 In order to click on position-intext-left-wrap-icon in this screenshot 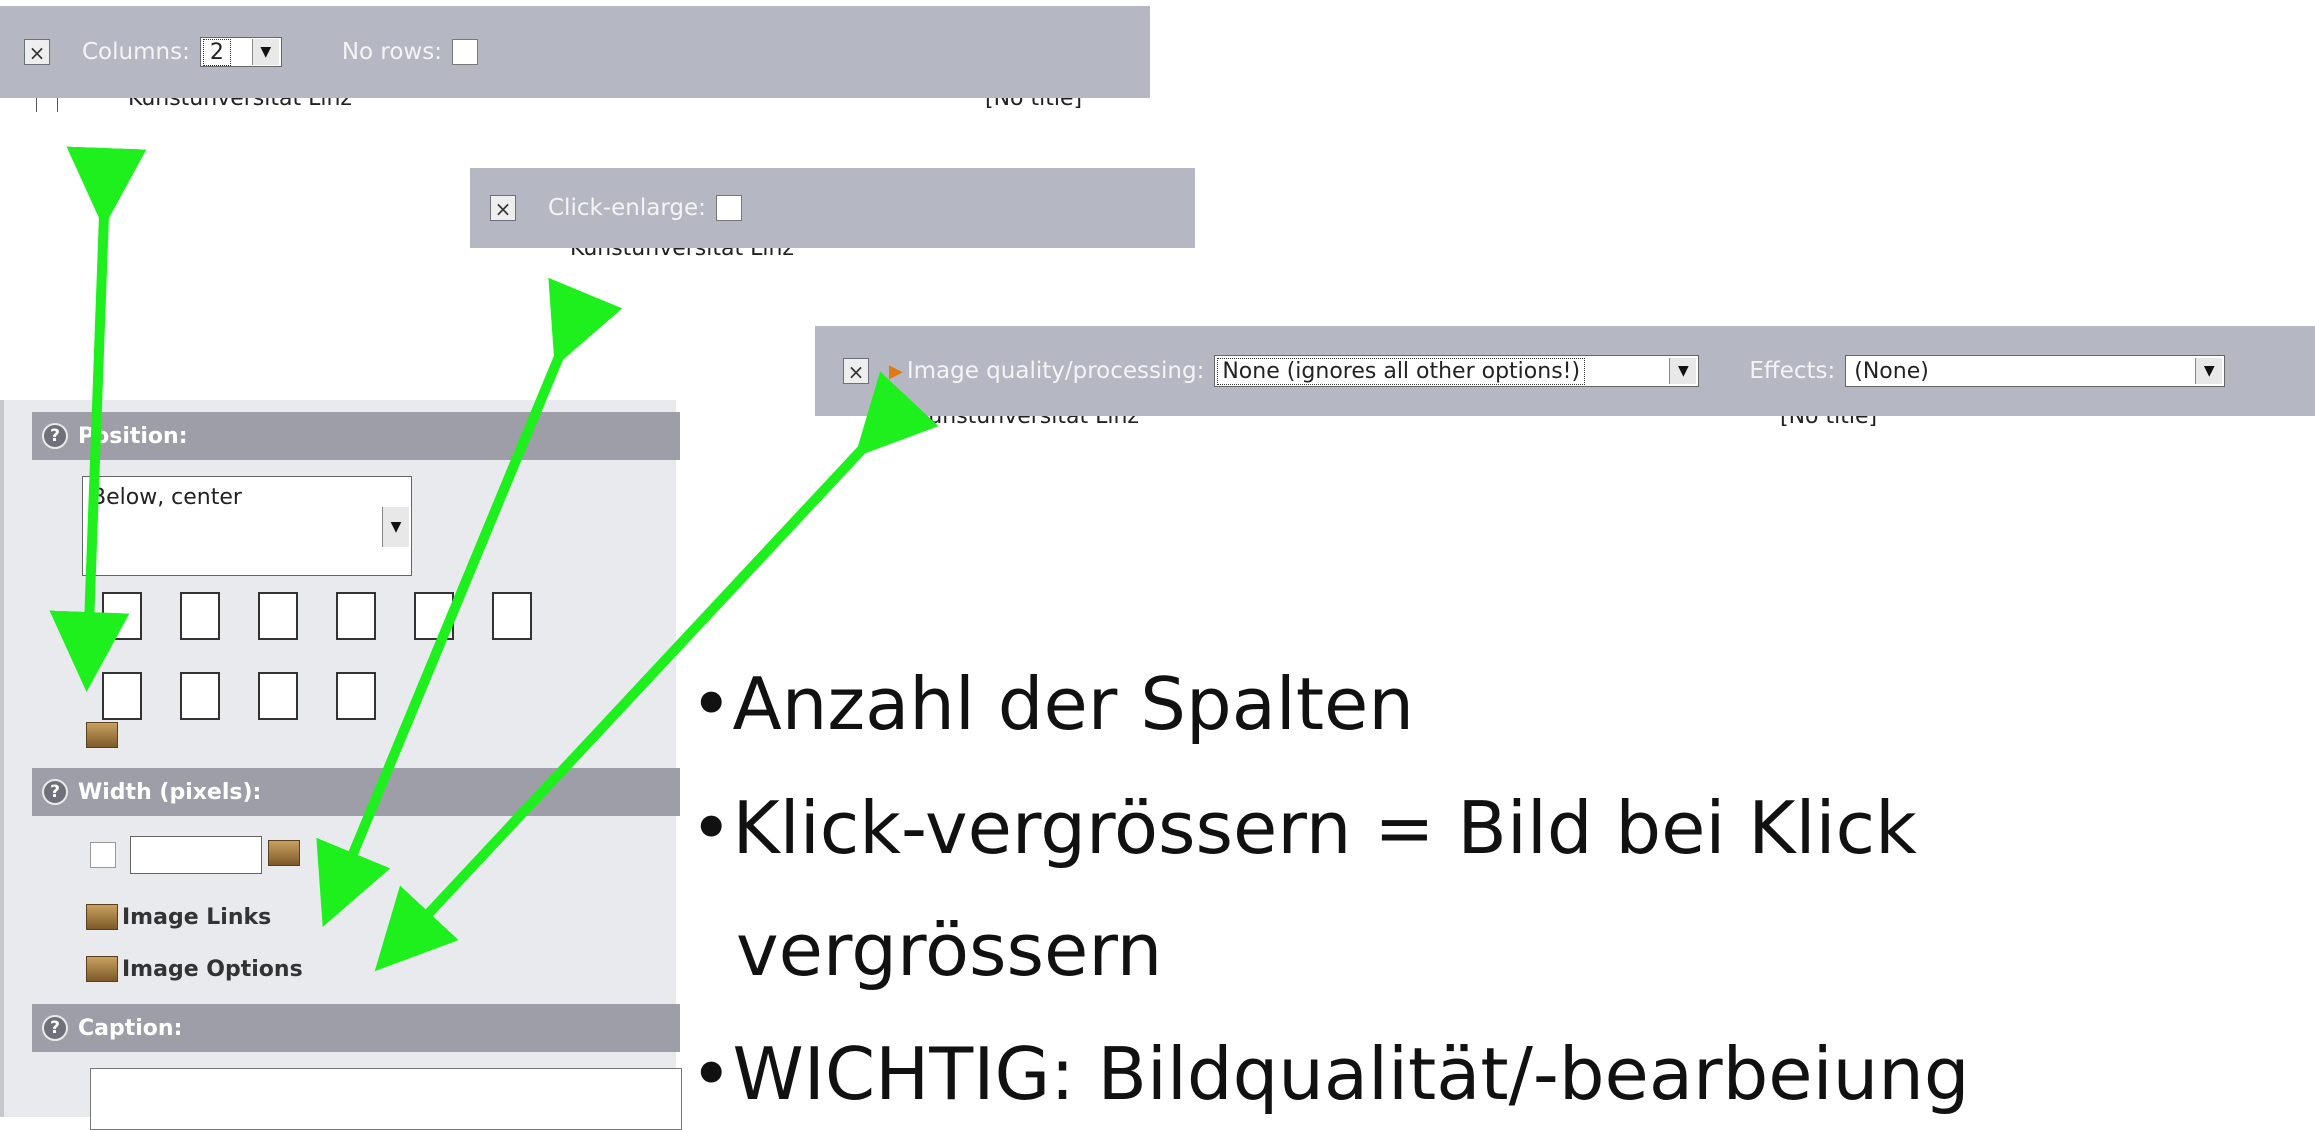, I will do `click(356, 696)`.